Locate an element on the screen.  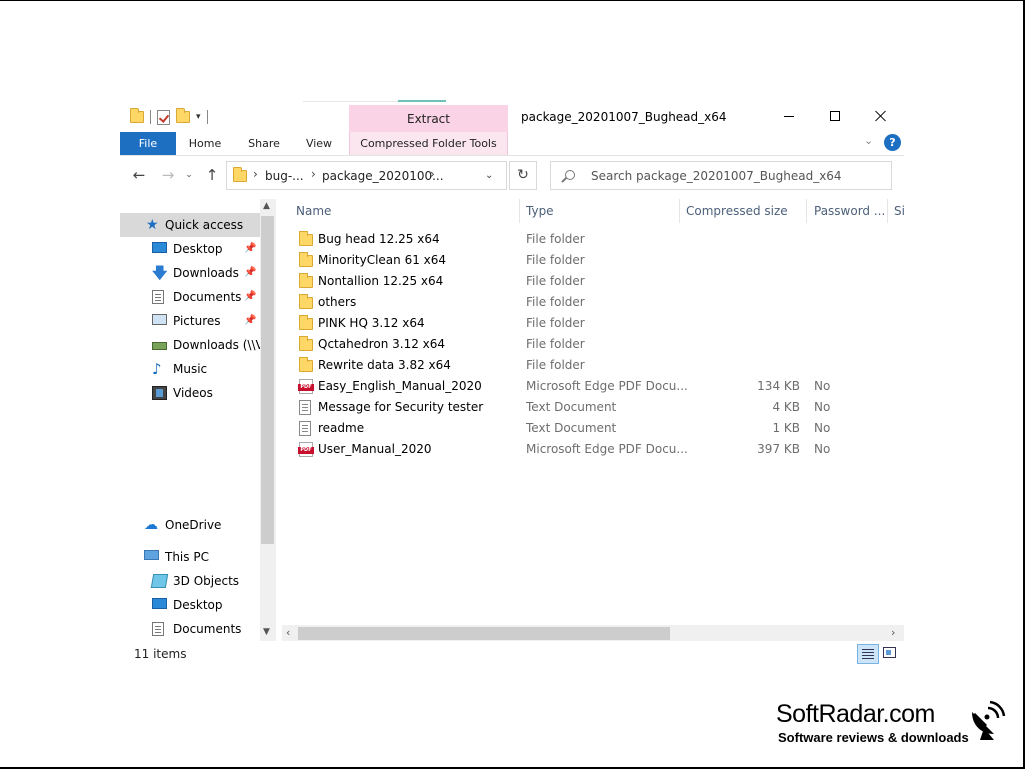
file-name: MinorityClean 61 x64 is located at coordinates (382, 260).